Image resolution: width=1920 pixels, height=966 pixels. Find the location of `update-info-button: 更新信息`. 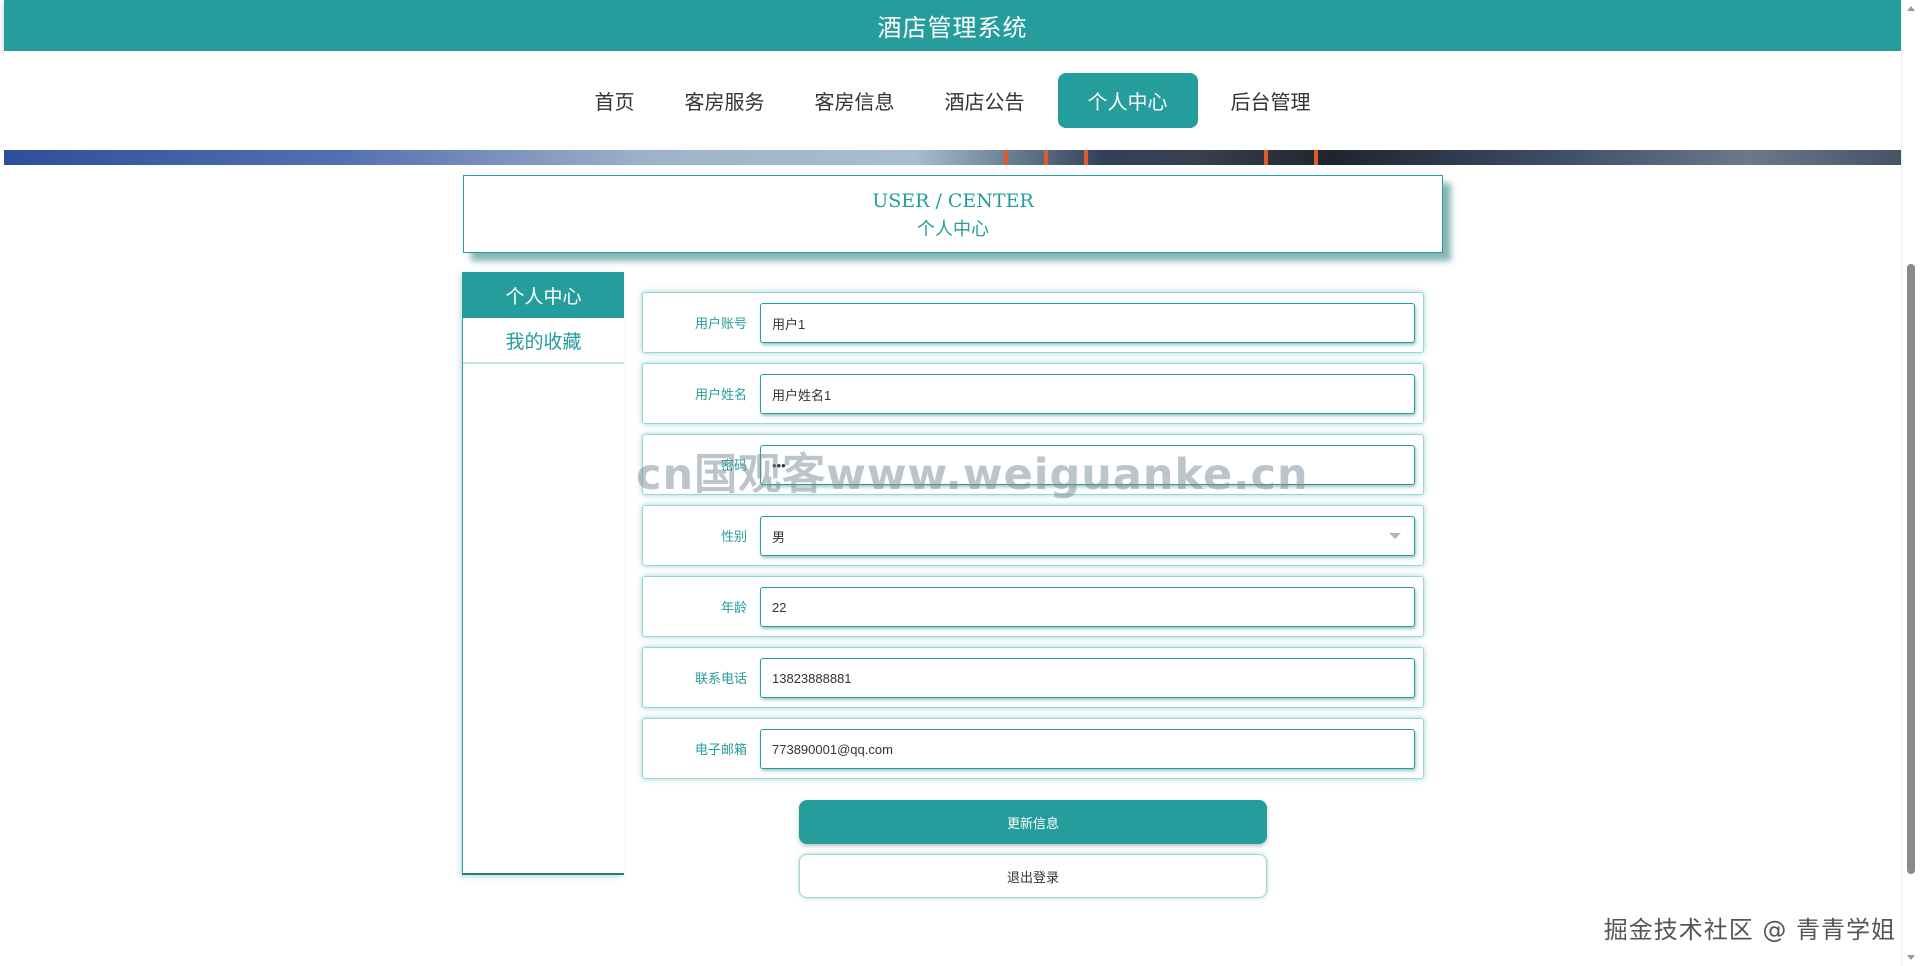

update-info-button: 更新信息 is located at coordinates (1033, 822).